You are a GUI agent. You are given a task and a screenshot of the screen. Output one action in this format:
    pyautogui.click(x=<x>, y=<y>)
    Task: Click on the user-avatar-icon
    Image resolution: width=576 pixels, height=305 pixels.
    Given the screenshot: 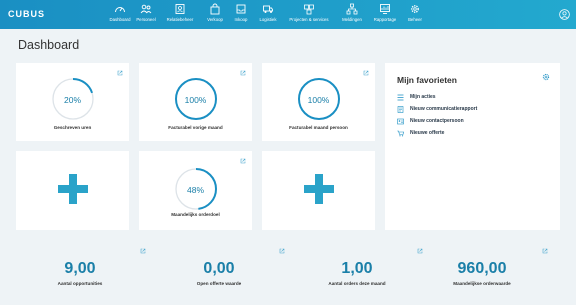 What is the action you would take?
    pyautogui.click(x=564, y=14)
    